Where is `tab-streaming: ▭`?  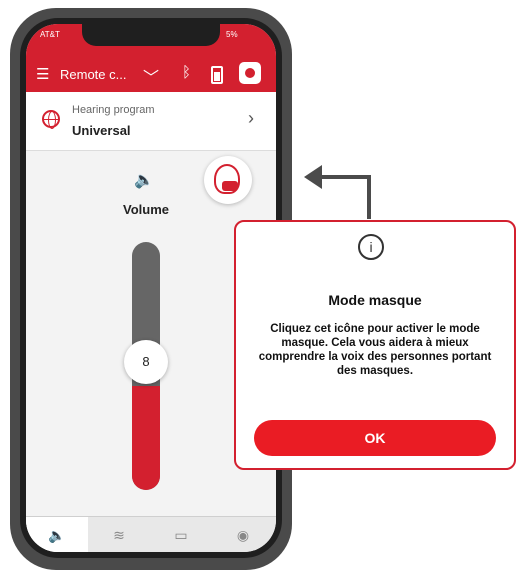 tab-streaming: ▭ is located at coordinates (181, 534).